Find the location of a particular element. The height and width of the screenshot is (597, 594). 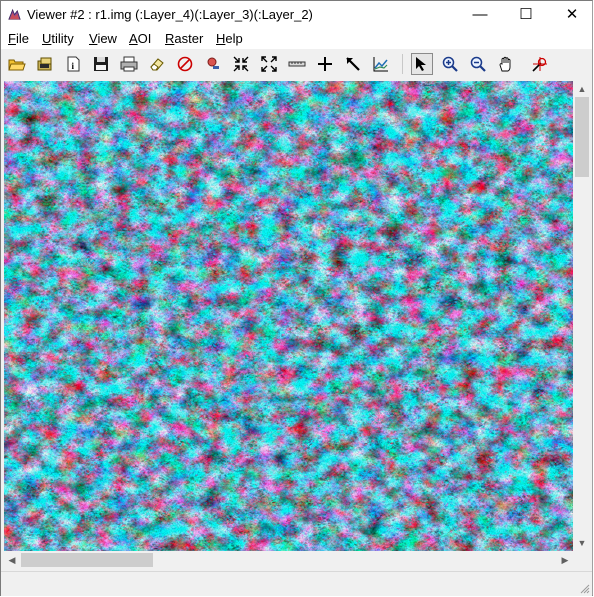

menu-file: File is located at coordinates (18, 39).